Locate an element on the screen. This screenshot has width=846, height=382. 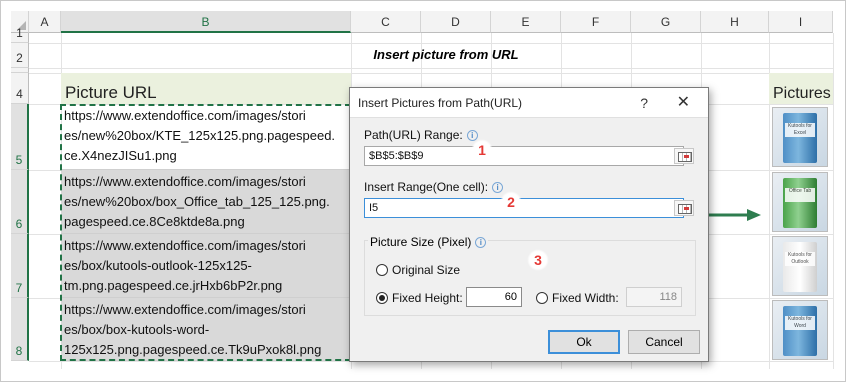
product-label: Kutools for Excel is located at coordinates (800, 130).